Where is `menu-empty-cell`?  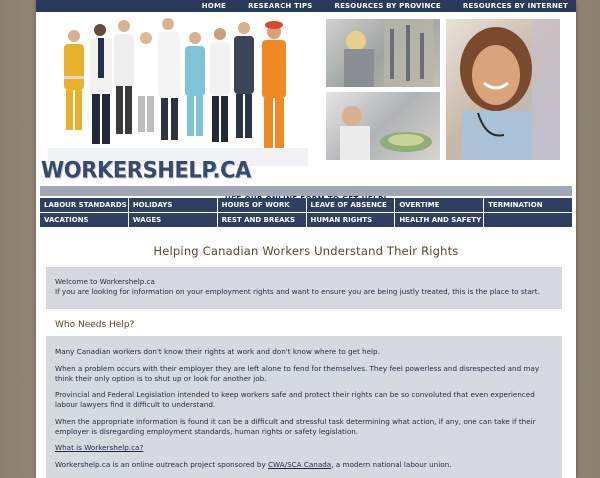
menu-empty-cell is located at coordinates (528, 220).